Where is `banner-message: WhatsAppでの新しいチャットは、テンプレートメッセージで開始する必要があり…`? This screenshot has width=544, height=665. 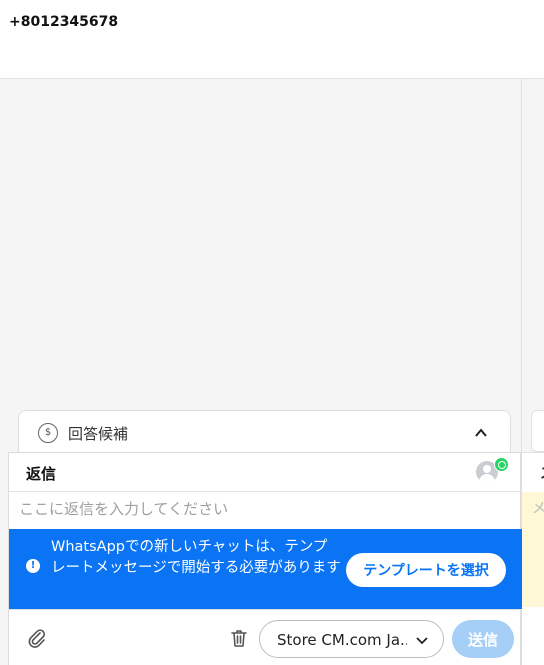 banner-message: WhatsAppでの新しいチャットは、テンプレートメッセージで開始する必要があり… is located at coordinates (196, 557).